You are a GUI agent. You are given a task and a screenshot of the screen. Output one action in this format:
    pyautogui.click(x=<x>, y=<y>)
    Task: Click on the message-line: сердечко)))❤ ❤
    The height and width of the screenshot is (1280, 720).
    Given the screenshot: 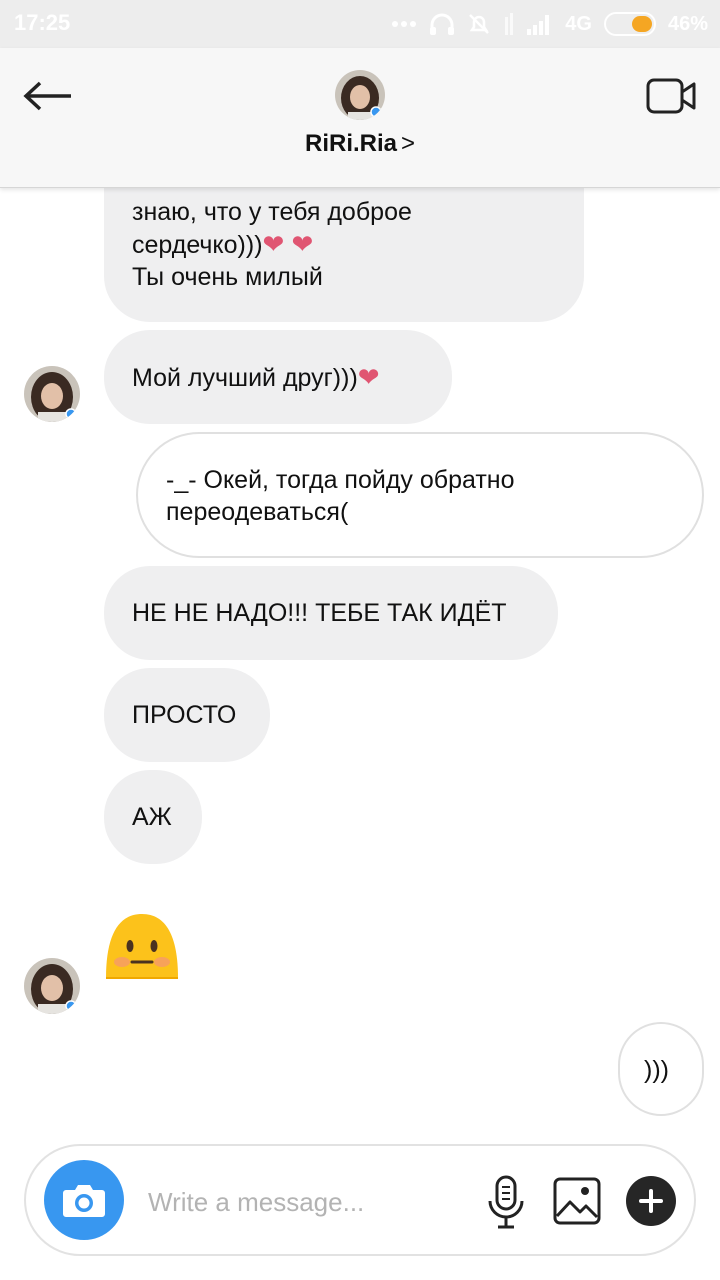 What is the action you would take?
    pyautogui.click(x=223, y=244)
    